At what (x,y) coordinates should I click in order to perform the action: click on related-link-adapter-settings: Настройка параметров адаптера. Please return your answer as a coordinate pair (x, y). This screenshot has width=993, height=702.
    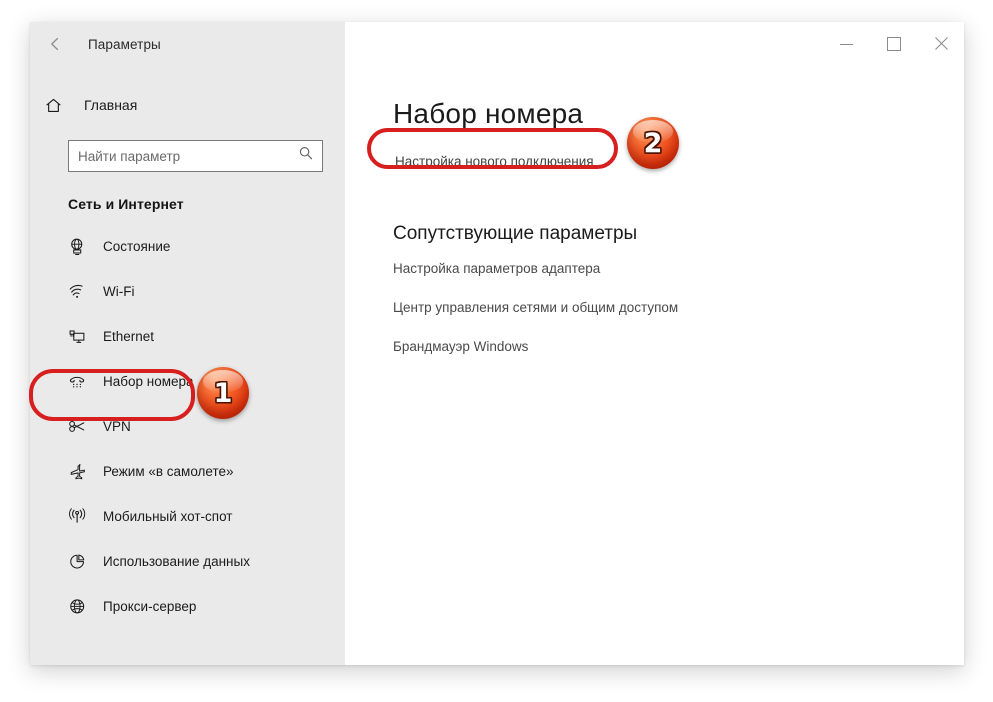
    Looking at the image, I should click on (678, 268).